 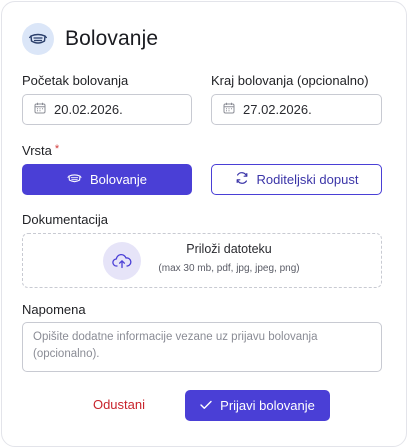 I want to click on required-mark: *, so click(x=57, y=149).